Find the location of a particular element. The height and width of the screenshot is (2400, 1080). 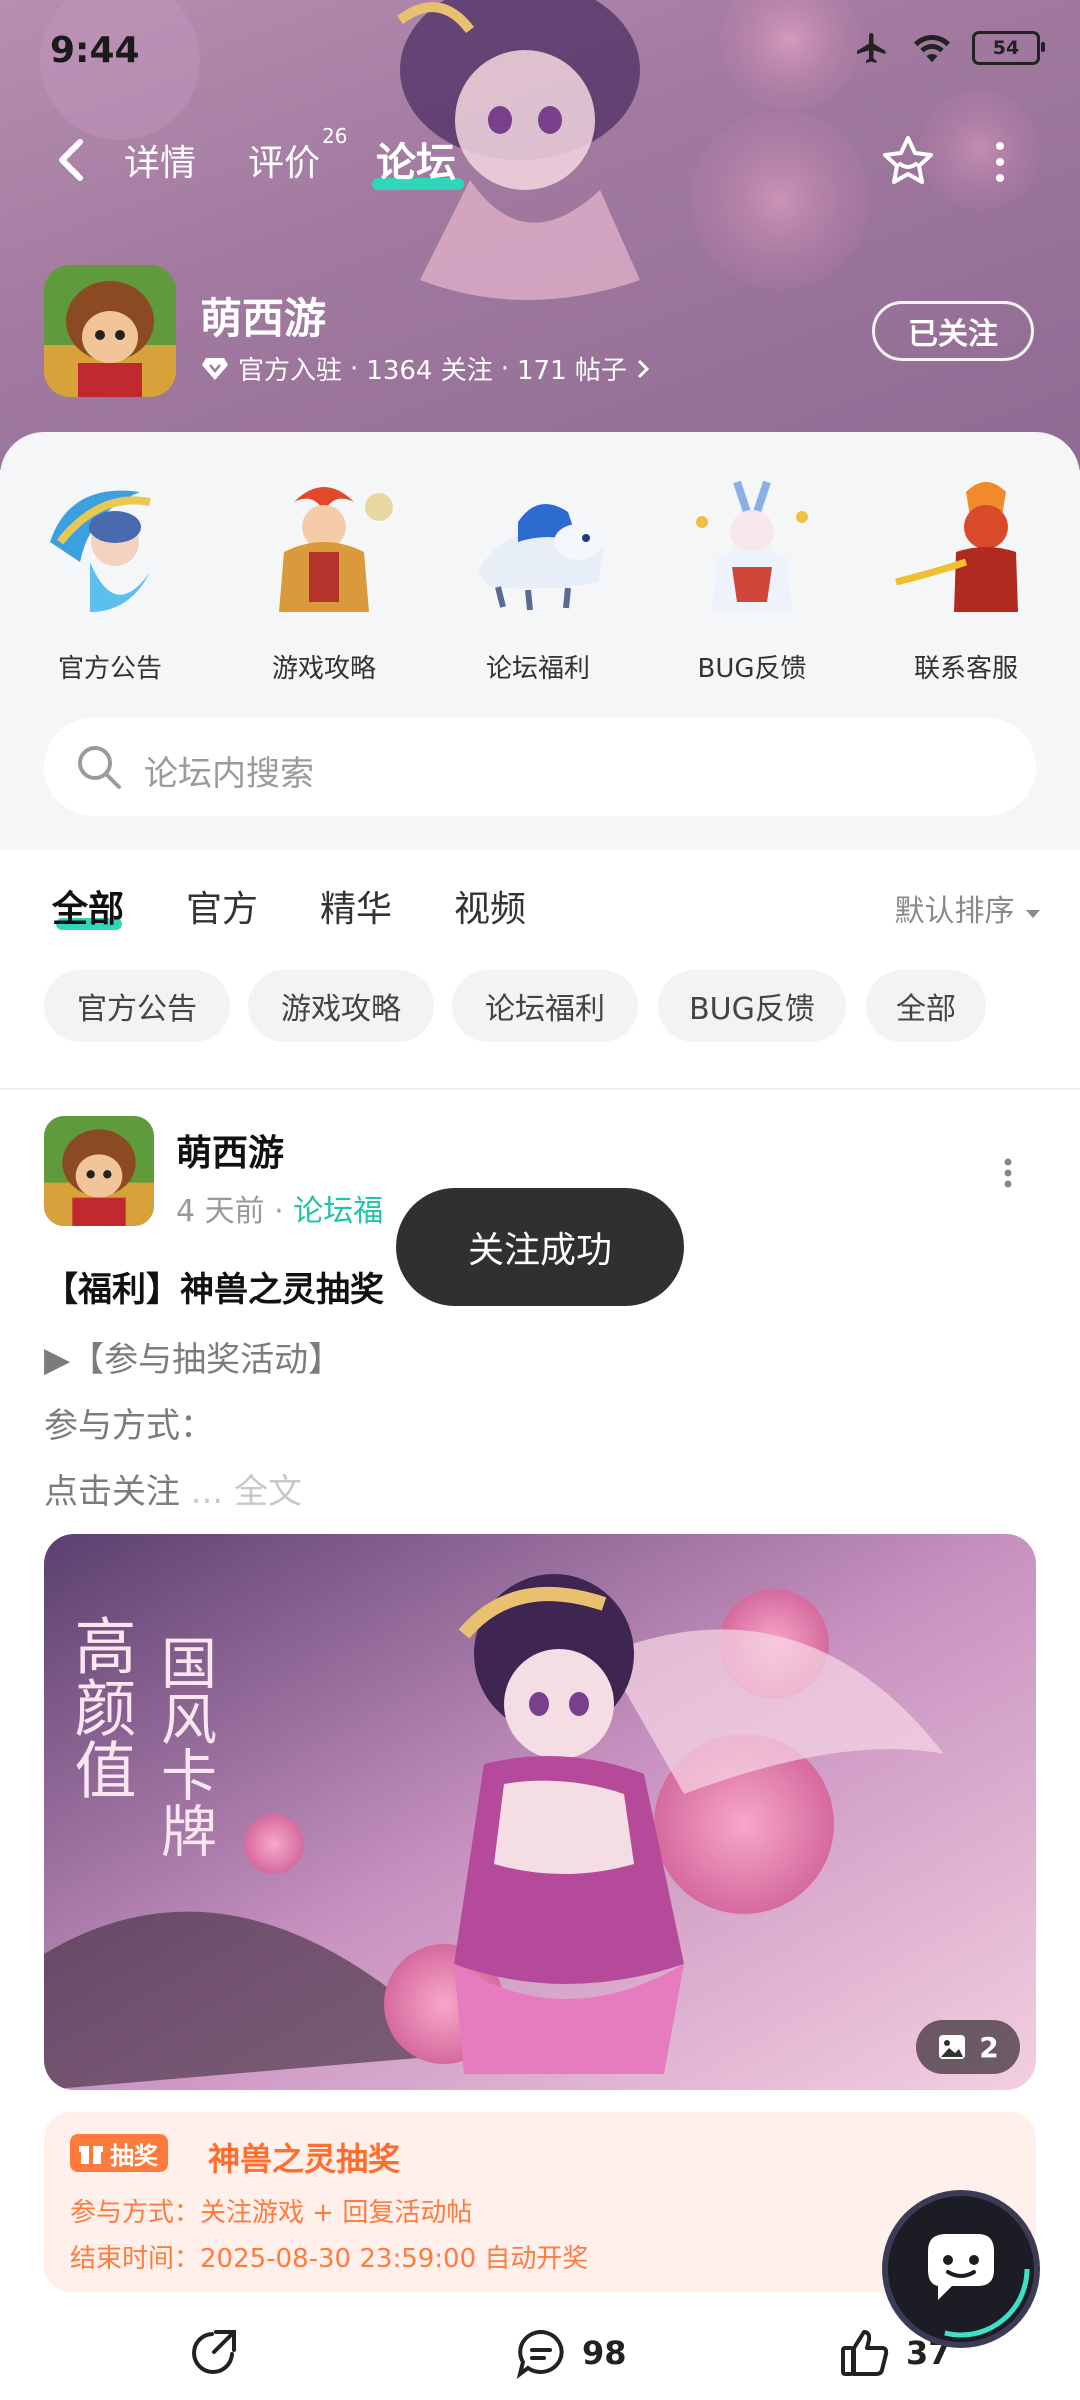

post-meta: 4 天前 · 论坛福 is located at coordinates (279, 1208).